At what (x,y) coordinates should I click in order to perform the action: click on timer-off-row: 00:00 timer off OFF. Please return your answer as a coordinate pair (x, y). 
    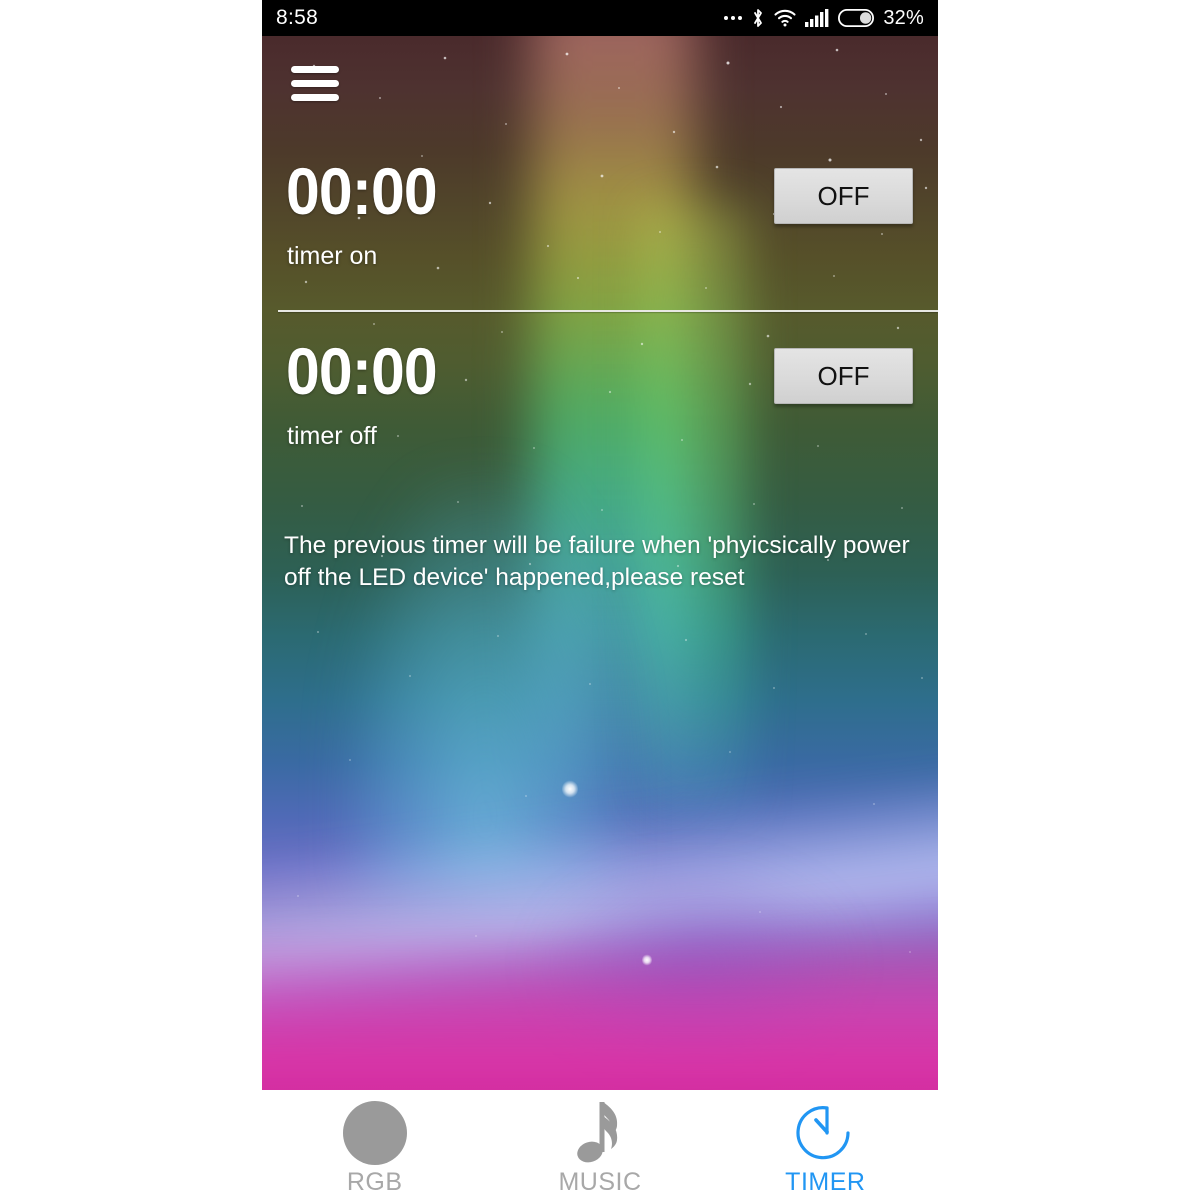
    Looking at the image, I should click on (600, 400).